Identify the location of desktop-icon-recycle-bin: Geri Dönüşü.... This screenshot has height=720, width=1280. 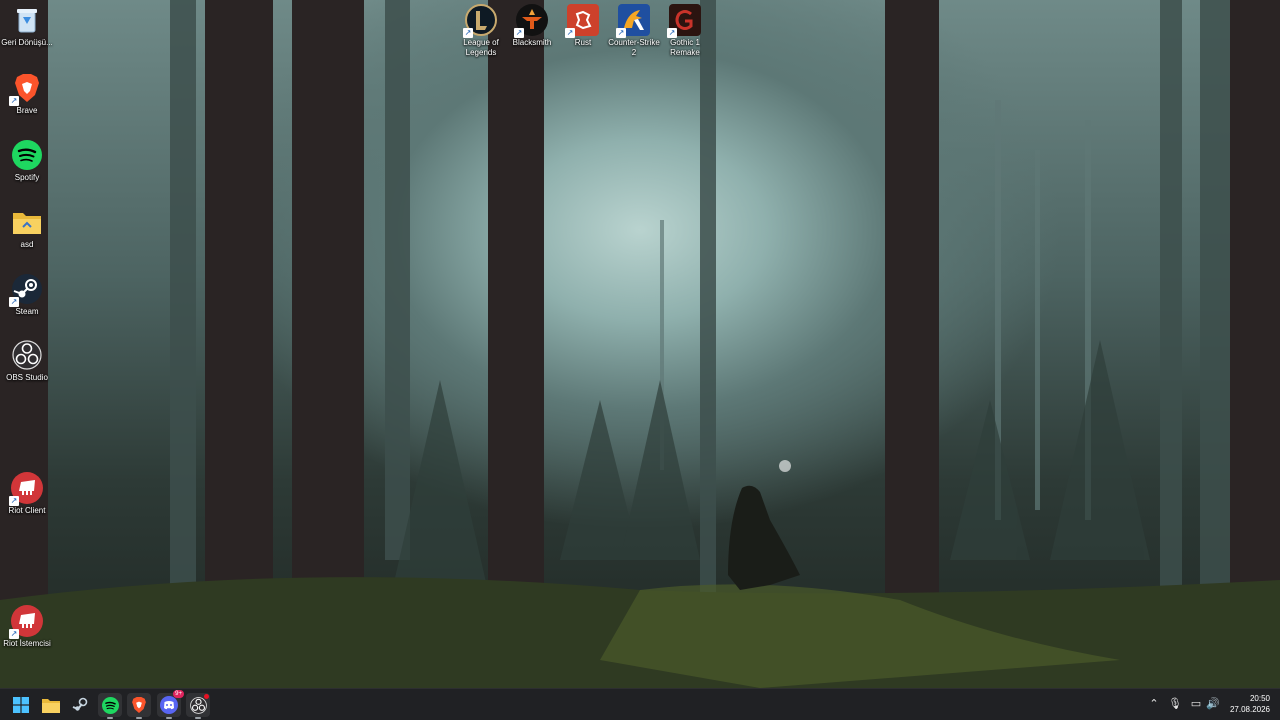
(27, 26).